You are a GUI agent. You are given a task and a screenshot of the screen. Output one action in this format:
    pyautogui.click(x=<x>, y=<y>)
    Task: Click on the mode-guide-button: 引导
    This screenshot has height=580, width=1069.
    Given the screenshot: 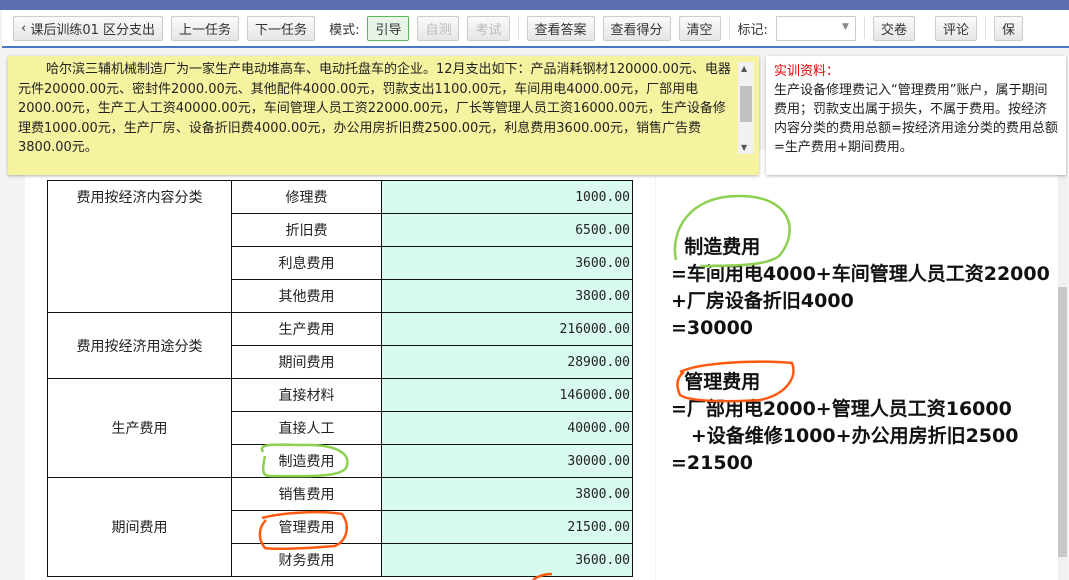 What is the action you would take?
    pyautogui.click(x=388, y=28)
    